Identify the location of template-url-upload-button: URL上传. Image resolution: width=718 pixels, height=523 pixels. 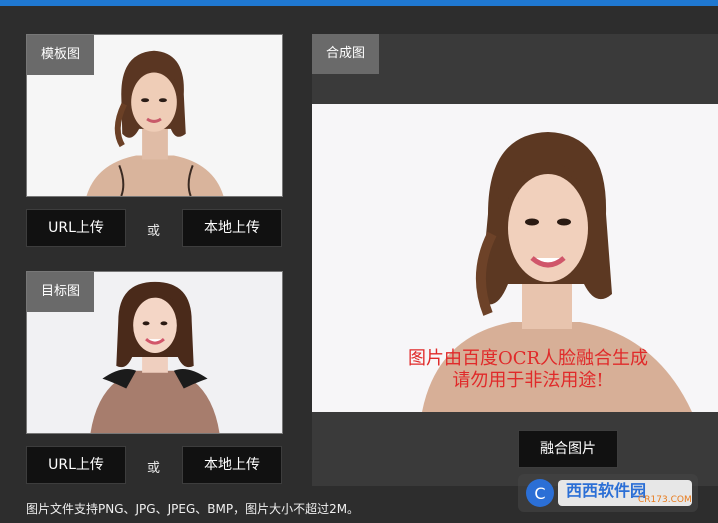
(76, 228).